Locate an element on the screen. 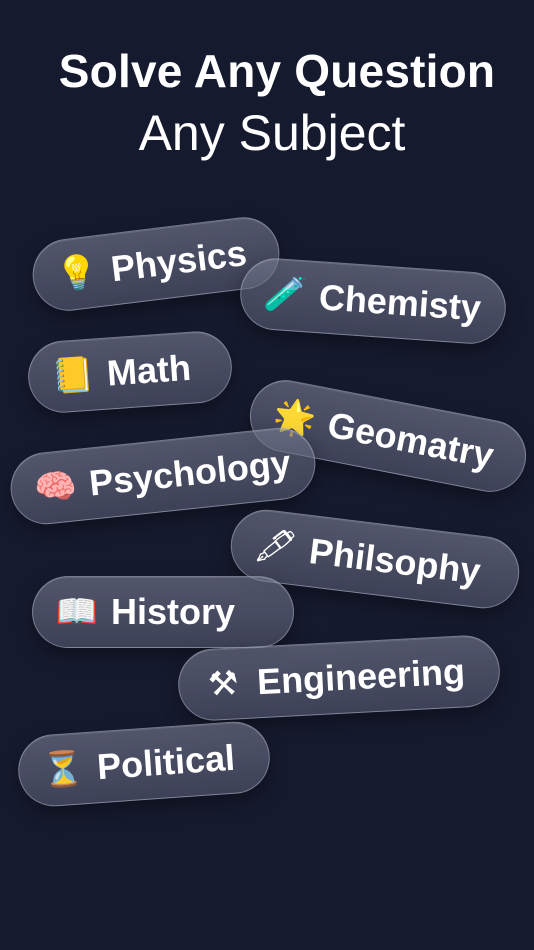  subject-label: Engineering is located at coordinates (361, 676).